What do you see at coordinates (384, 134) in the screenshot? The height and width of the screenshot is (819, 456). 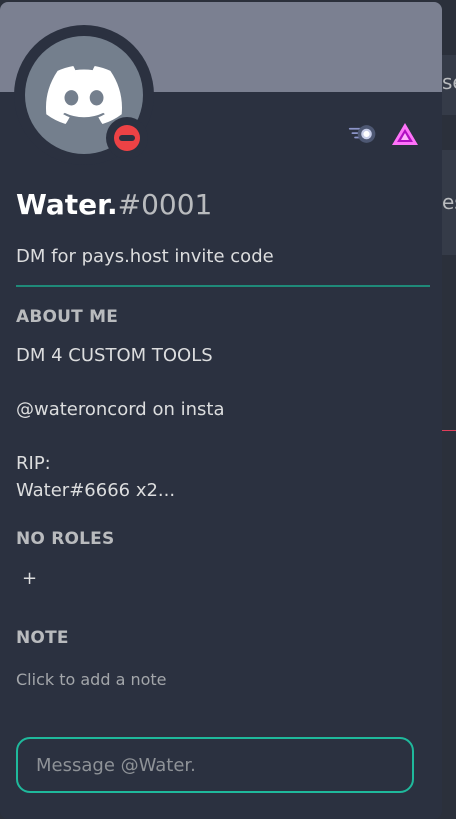 I see `profile-badges` at bounding box center [384, 134].